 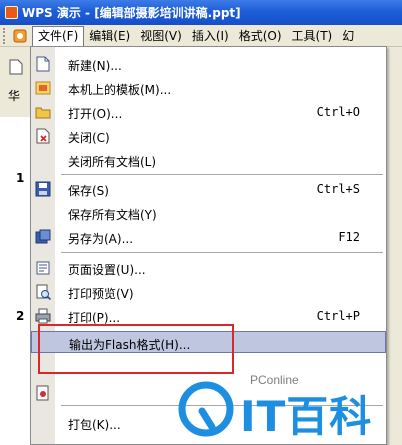 I want to click on menu-file: 文件(F), so click(x=58, y=35).